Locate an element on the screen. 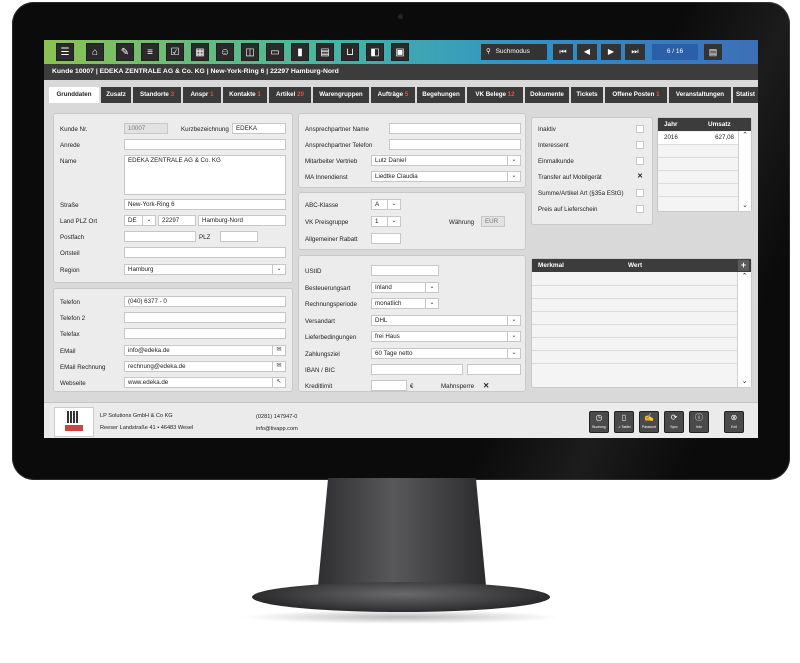  abc-klasse-select: A ⌄ is located at coordinates (386, 204).